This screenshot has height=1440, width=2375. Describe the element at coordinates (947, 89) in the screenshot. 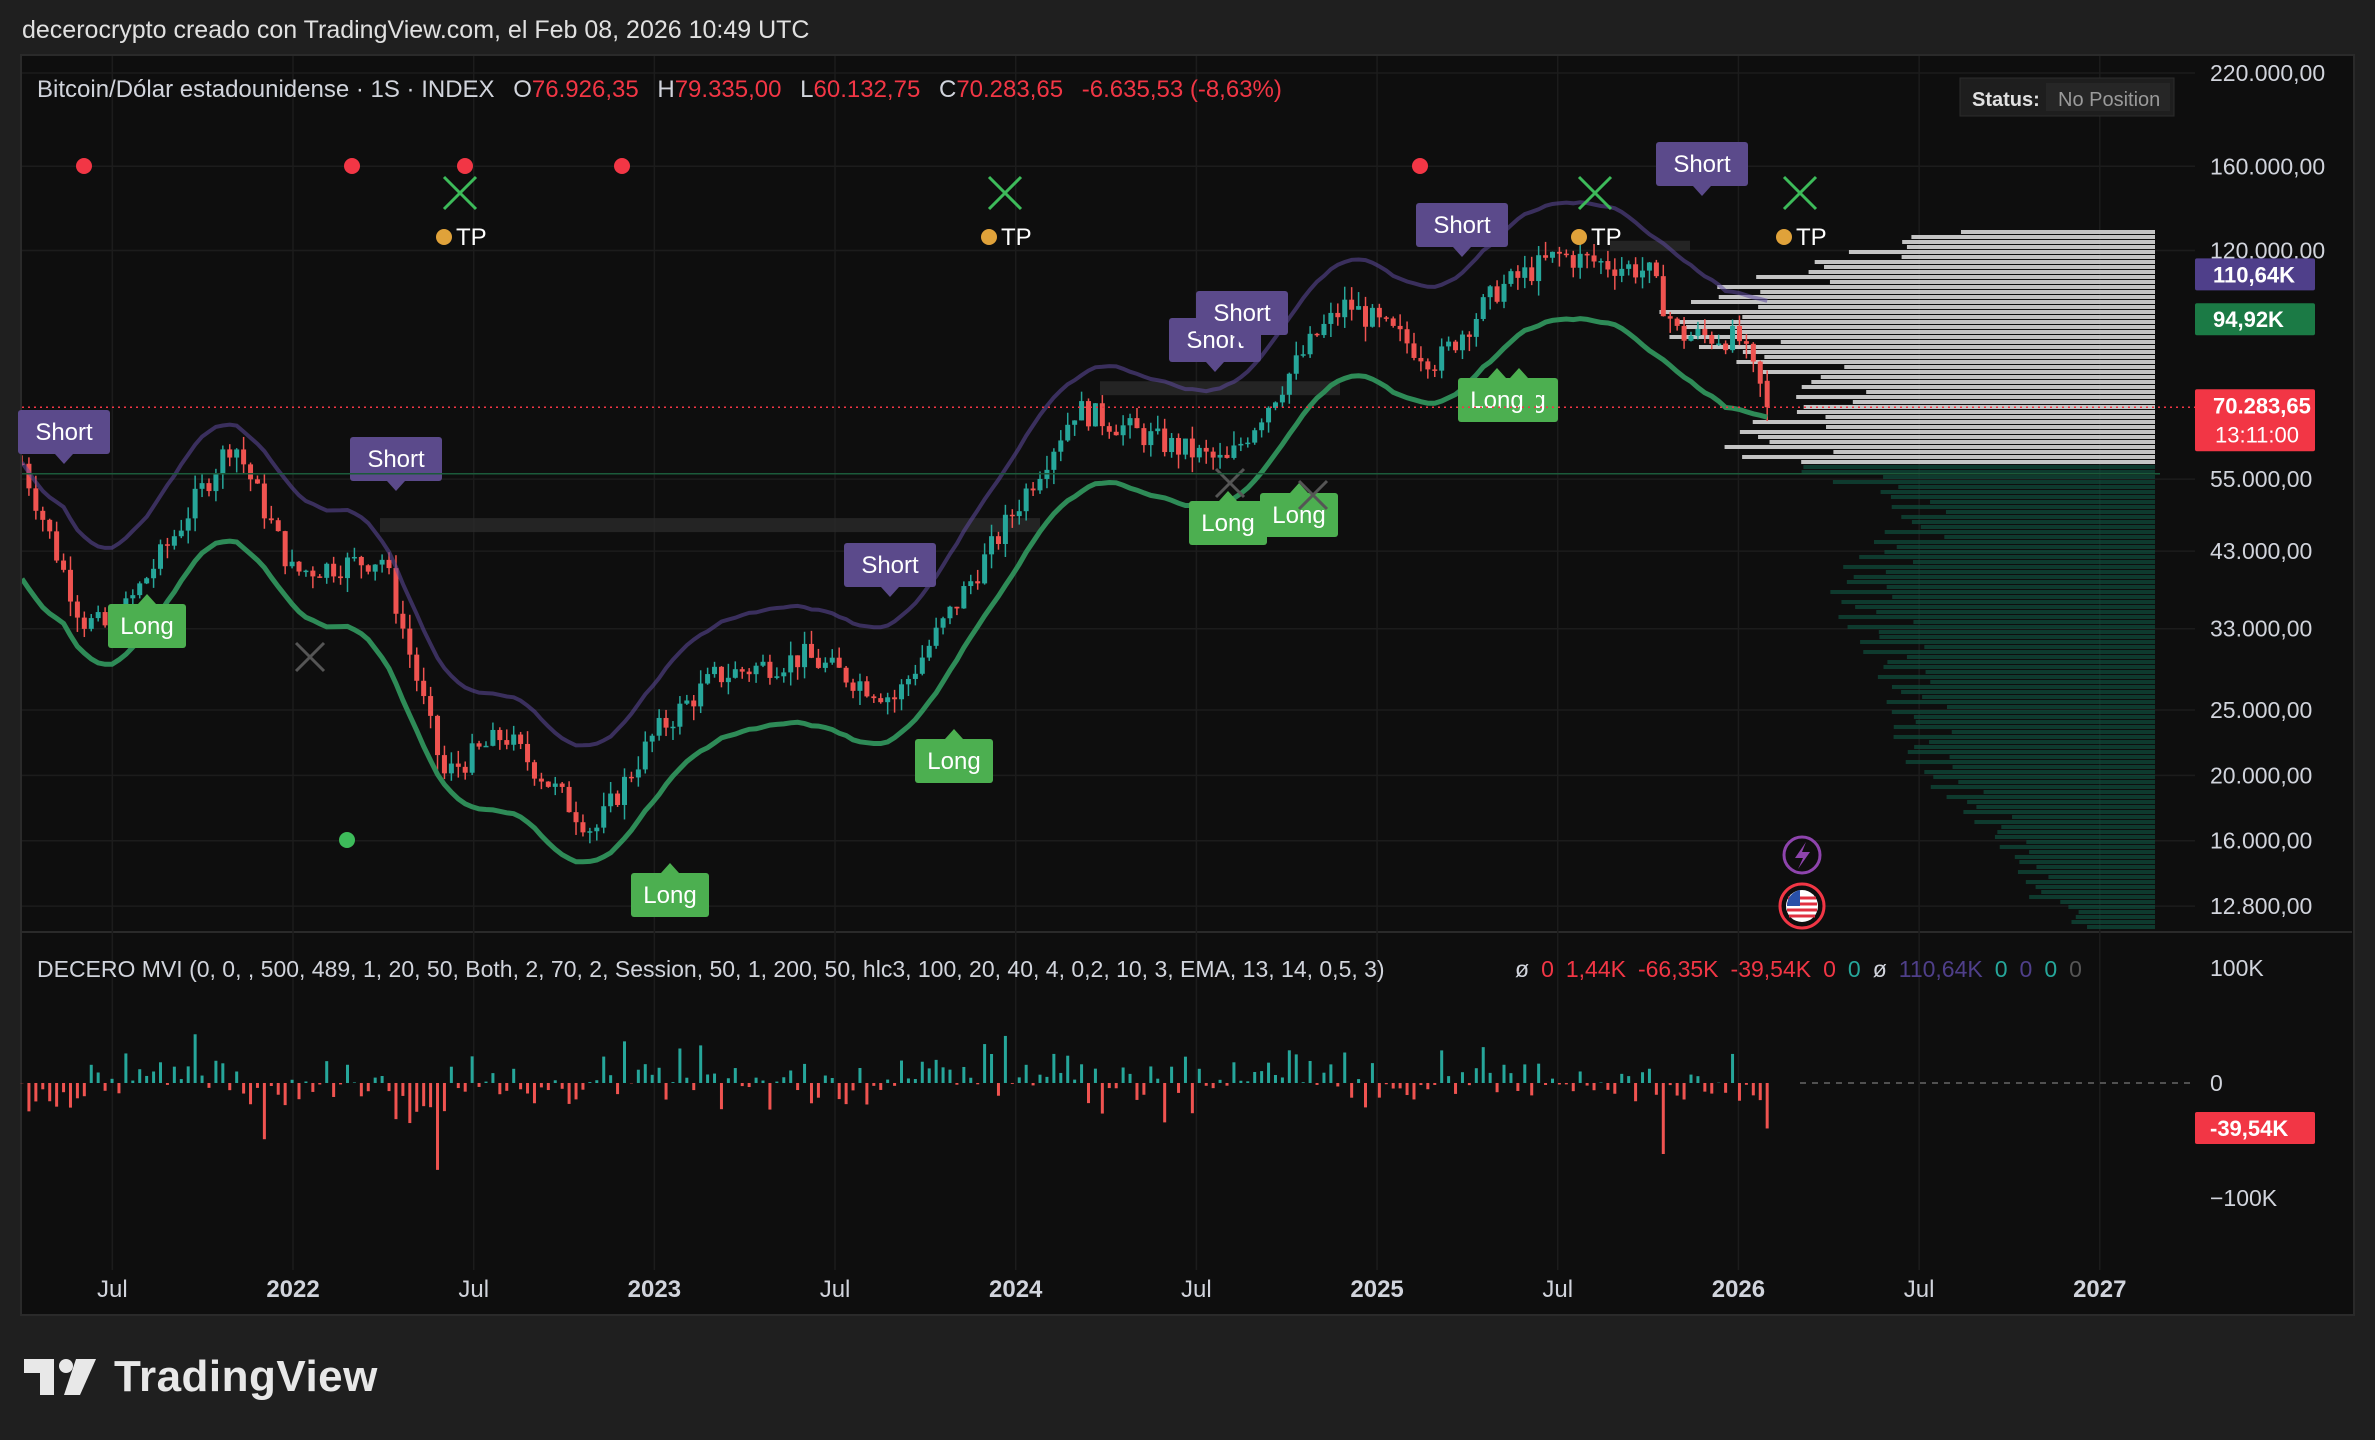

I see `close-label: C` at that location.